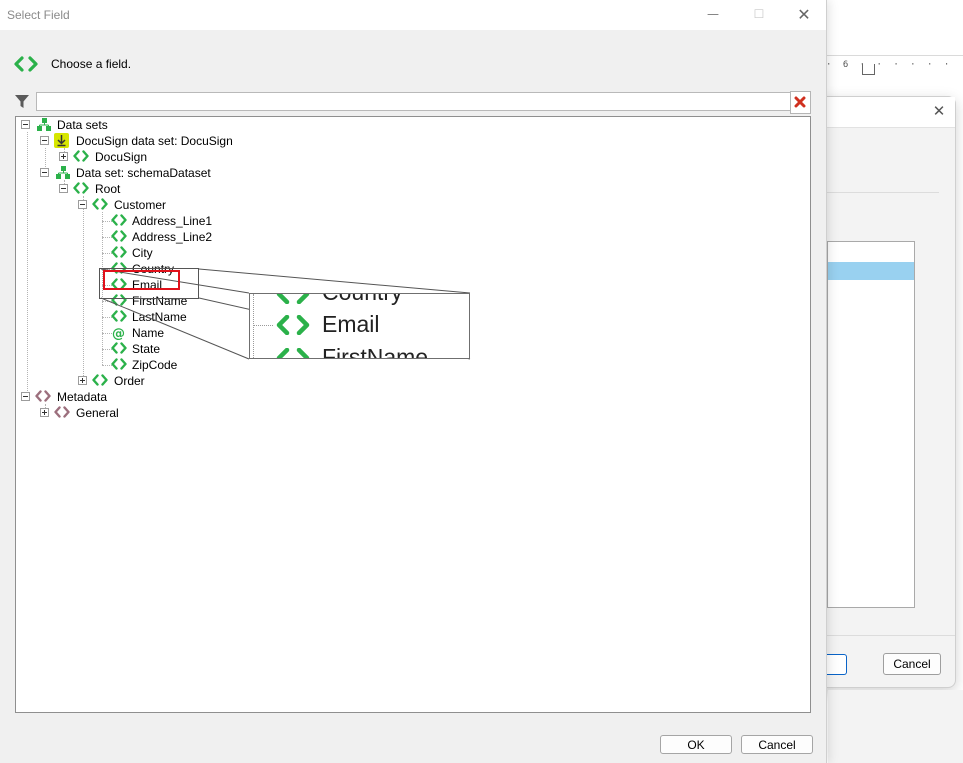 The width and height of the screenshot is (963, 763). Describe the element at coordinates (894, 55) in the screenshot. I see `ruler-line` at that location.